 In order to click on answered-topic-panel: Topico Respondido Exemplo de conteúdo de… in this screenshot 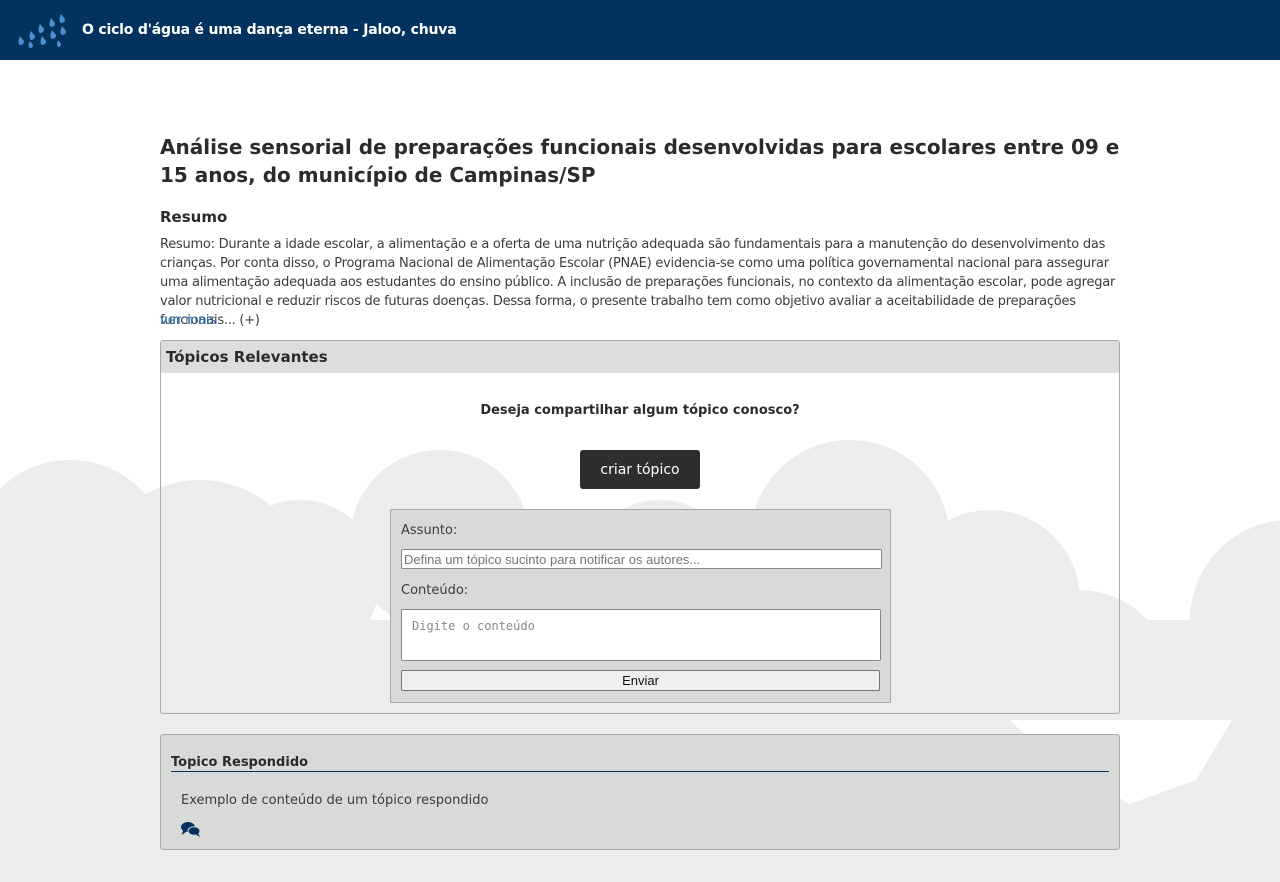, I will do `click(640, 792)`.